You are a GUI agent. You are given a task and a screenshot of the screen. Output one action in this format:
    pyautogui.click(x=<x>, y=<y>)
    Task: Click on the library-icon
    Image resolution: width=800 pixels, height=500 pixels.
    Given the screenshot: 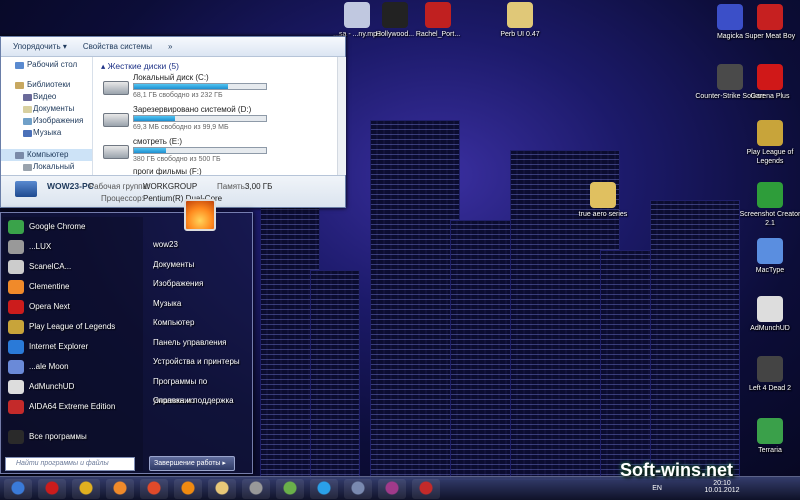 What is the action you would take?
    pyautogui.click(x=19, y=85)
    